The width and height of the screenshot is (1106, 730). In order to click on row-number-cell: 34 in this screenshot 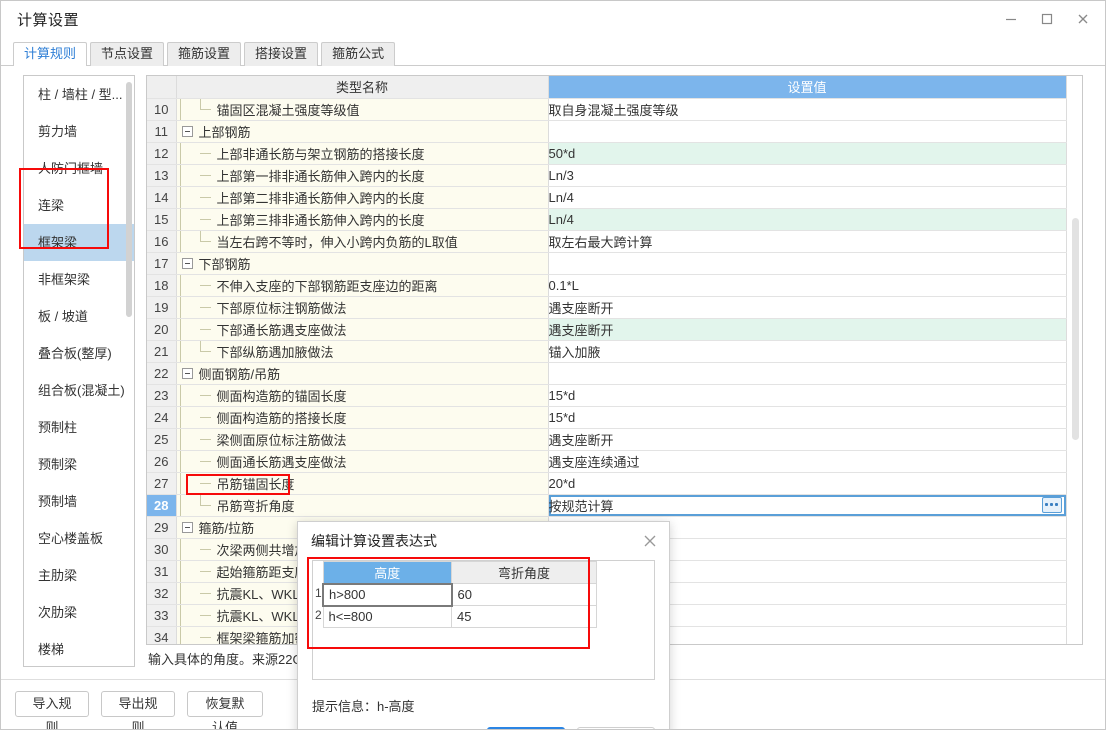, I will do `click(162, 635)`.